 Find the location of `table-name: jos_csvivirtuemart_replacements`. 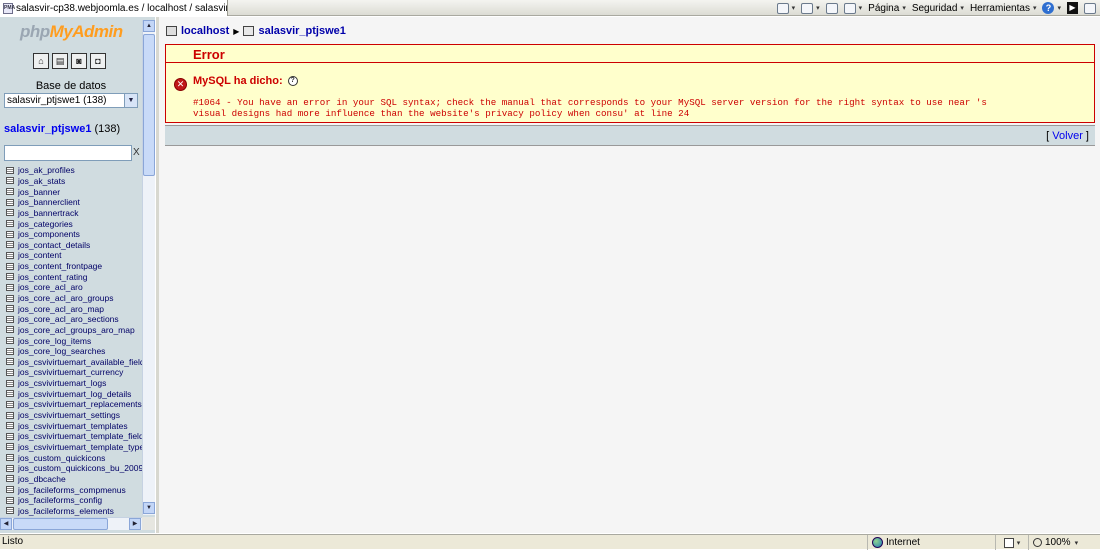

table-name: jos_csvivirtuemart_replacements is located at coordinates (80, 404).